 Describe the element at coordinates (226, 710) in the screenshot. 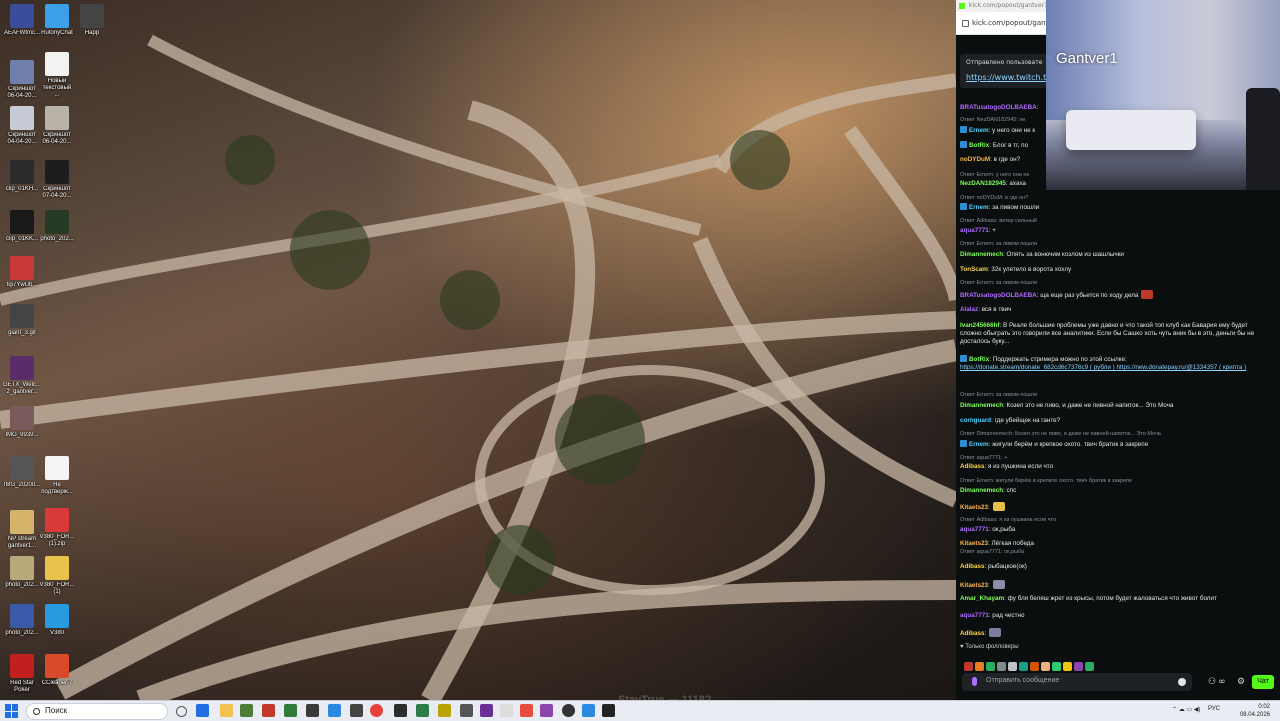

I see `file-explorer-icon` at that location.